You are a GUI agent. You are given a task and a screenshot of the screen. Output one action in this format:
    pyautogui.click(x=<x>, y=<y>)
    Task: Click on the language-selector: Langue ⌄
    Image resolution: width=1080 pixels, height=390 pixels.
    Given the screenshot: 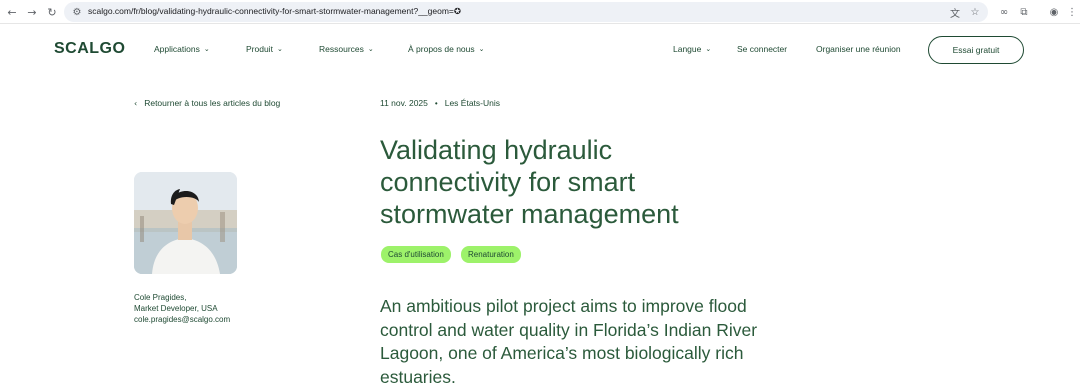 What is the action you would take?
    pyautogui.click(x=692, y=49)
    